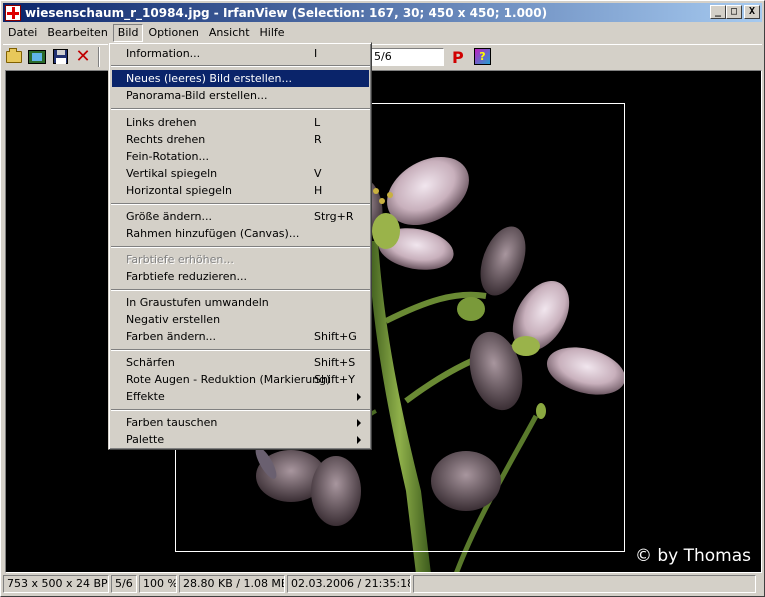 The image size is (765, 597). I want to click on menu-item-palette: Palette, so click(240, 439).